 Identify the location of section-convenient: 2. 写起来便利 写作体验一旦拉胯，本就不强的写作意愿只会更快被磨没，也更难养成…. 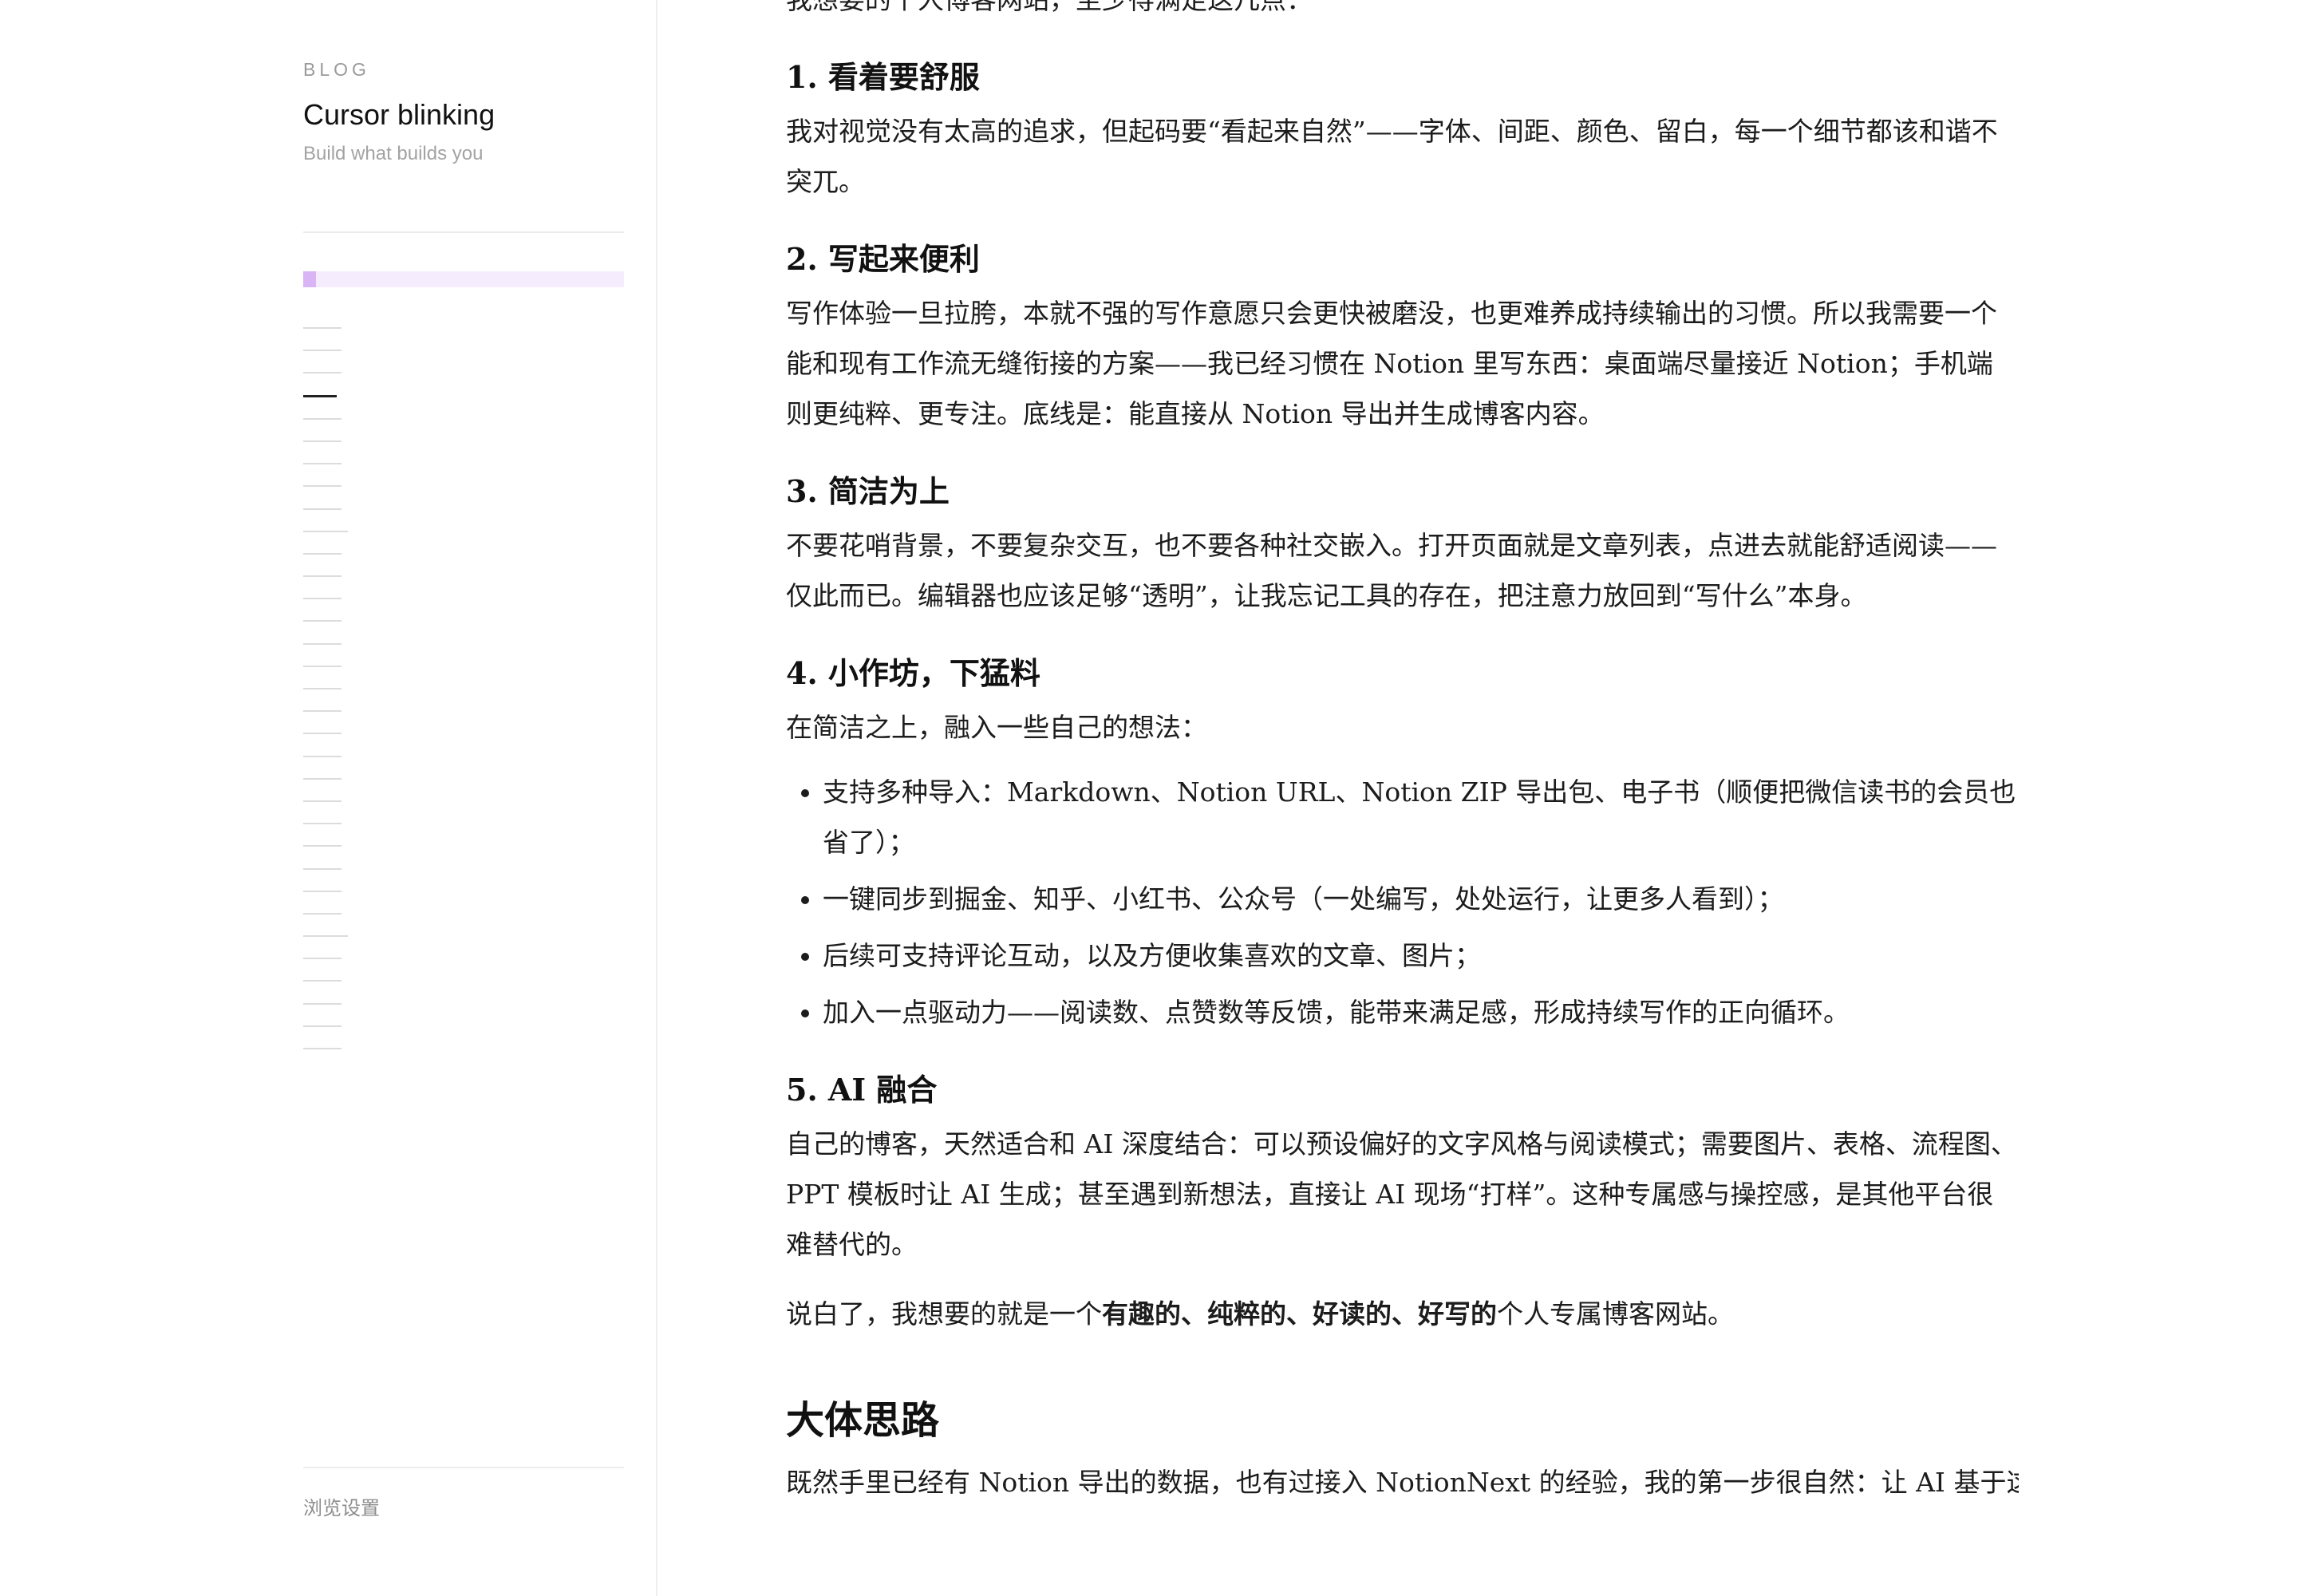
(1403, 339).